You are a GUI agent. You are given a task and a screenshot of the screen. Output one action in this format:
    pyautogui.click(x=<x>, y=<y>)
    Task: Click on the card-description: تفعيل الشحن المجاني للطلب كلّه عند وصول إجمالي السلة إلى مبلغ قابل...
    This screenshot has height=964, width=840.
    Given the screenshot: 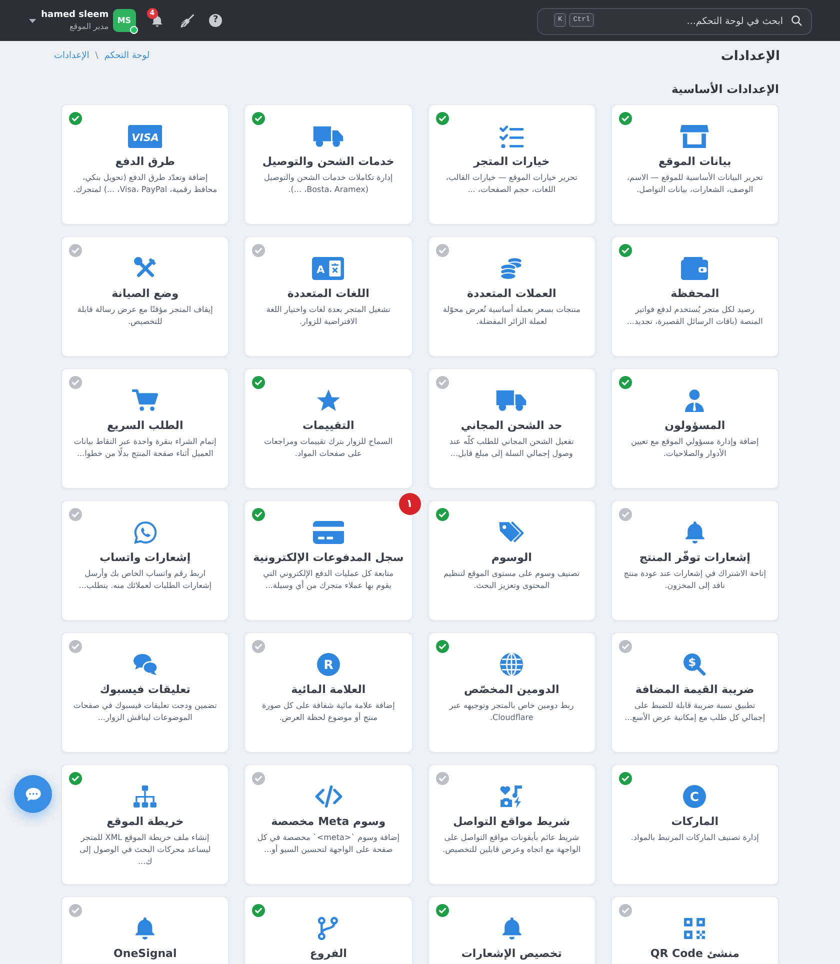 What is the action you would take?
    pyautogui.click(x=511, y=448)
    